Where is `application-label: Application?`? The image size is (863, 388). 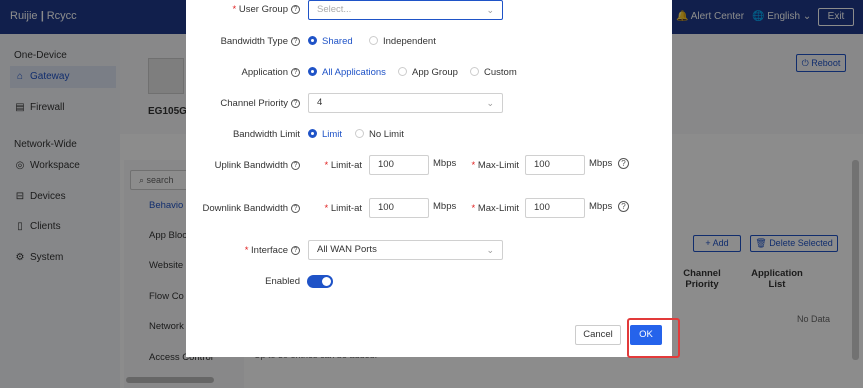 application-label: Application? is located at coordinates (248, 72).